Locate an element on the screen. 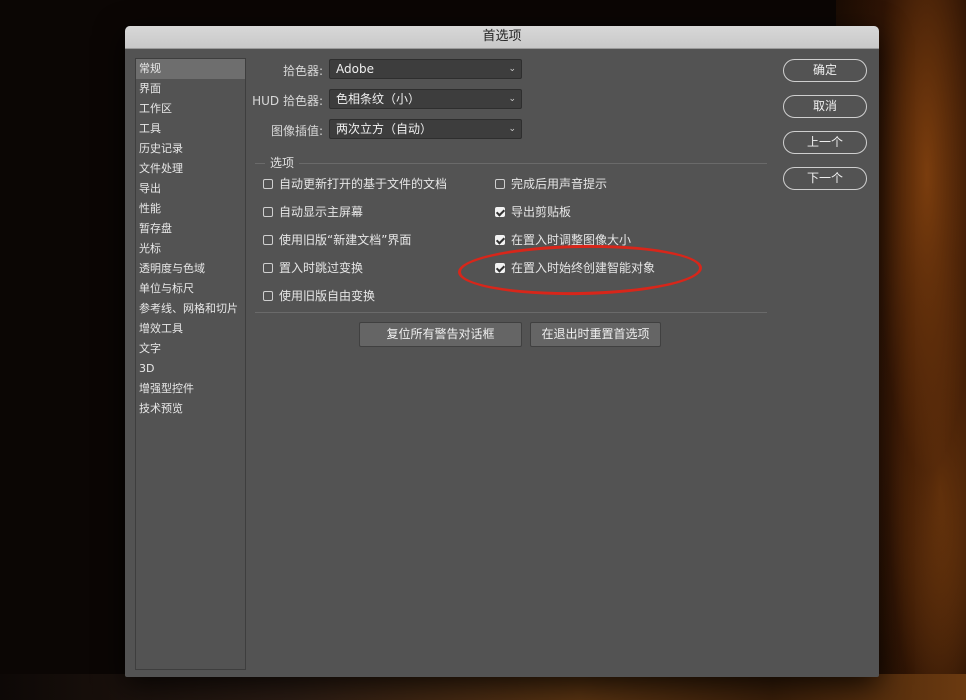 This screenshot has height=700, width=966. hud-color-picker-value: 色相条纹（小） is located at coordinates (378, 99).